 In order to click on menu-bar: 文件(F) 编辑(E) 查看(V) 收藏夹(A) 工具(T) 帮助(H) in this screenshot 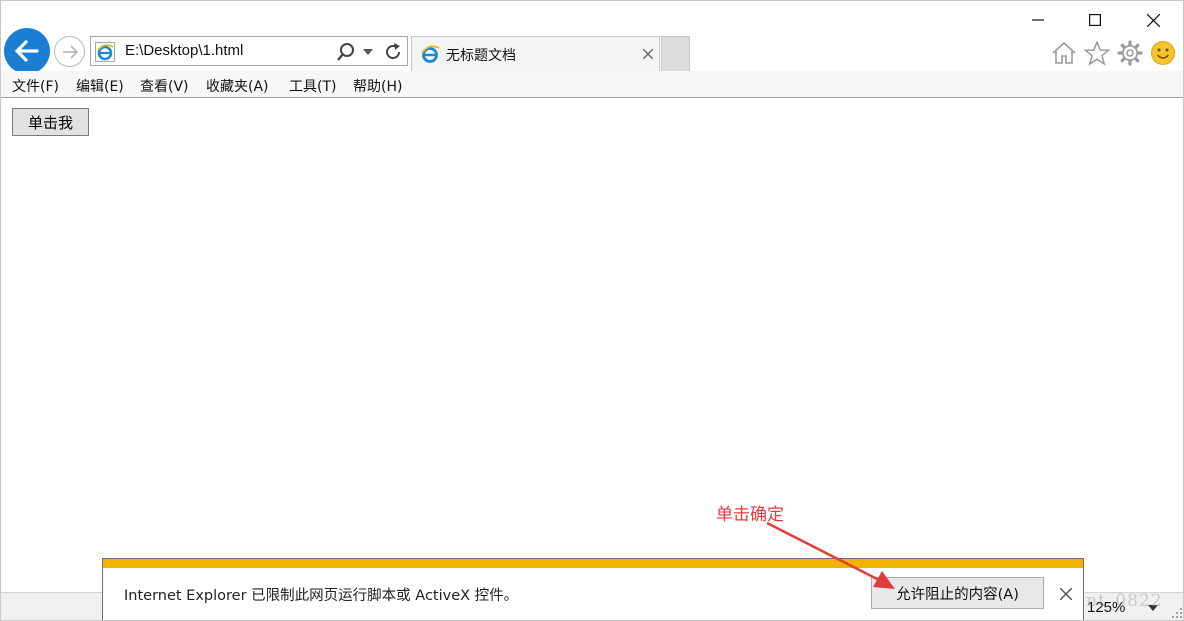, I will do `click(592, 84)`.